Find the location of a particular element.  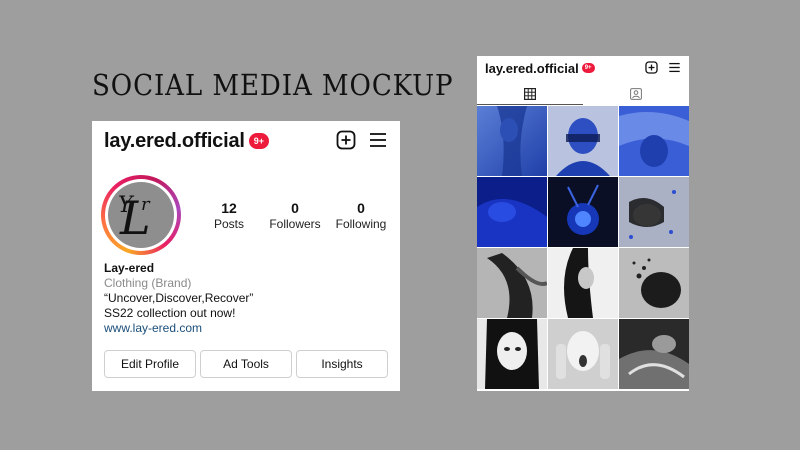

ad-tools-button: Ad Tools is located at coordinates (246, 364).